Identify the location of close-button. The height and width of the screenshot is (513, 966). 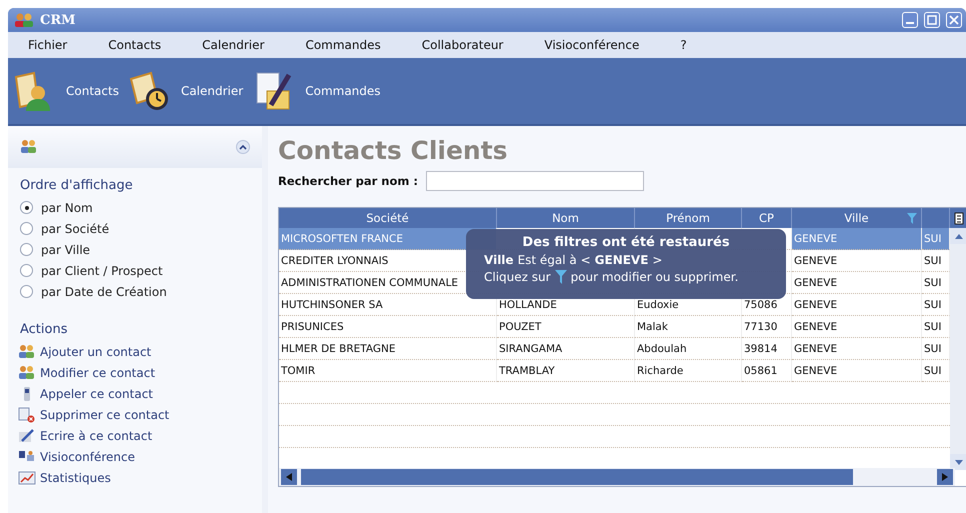
(954, 20).